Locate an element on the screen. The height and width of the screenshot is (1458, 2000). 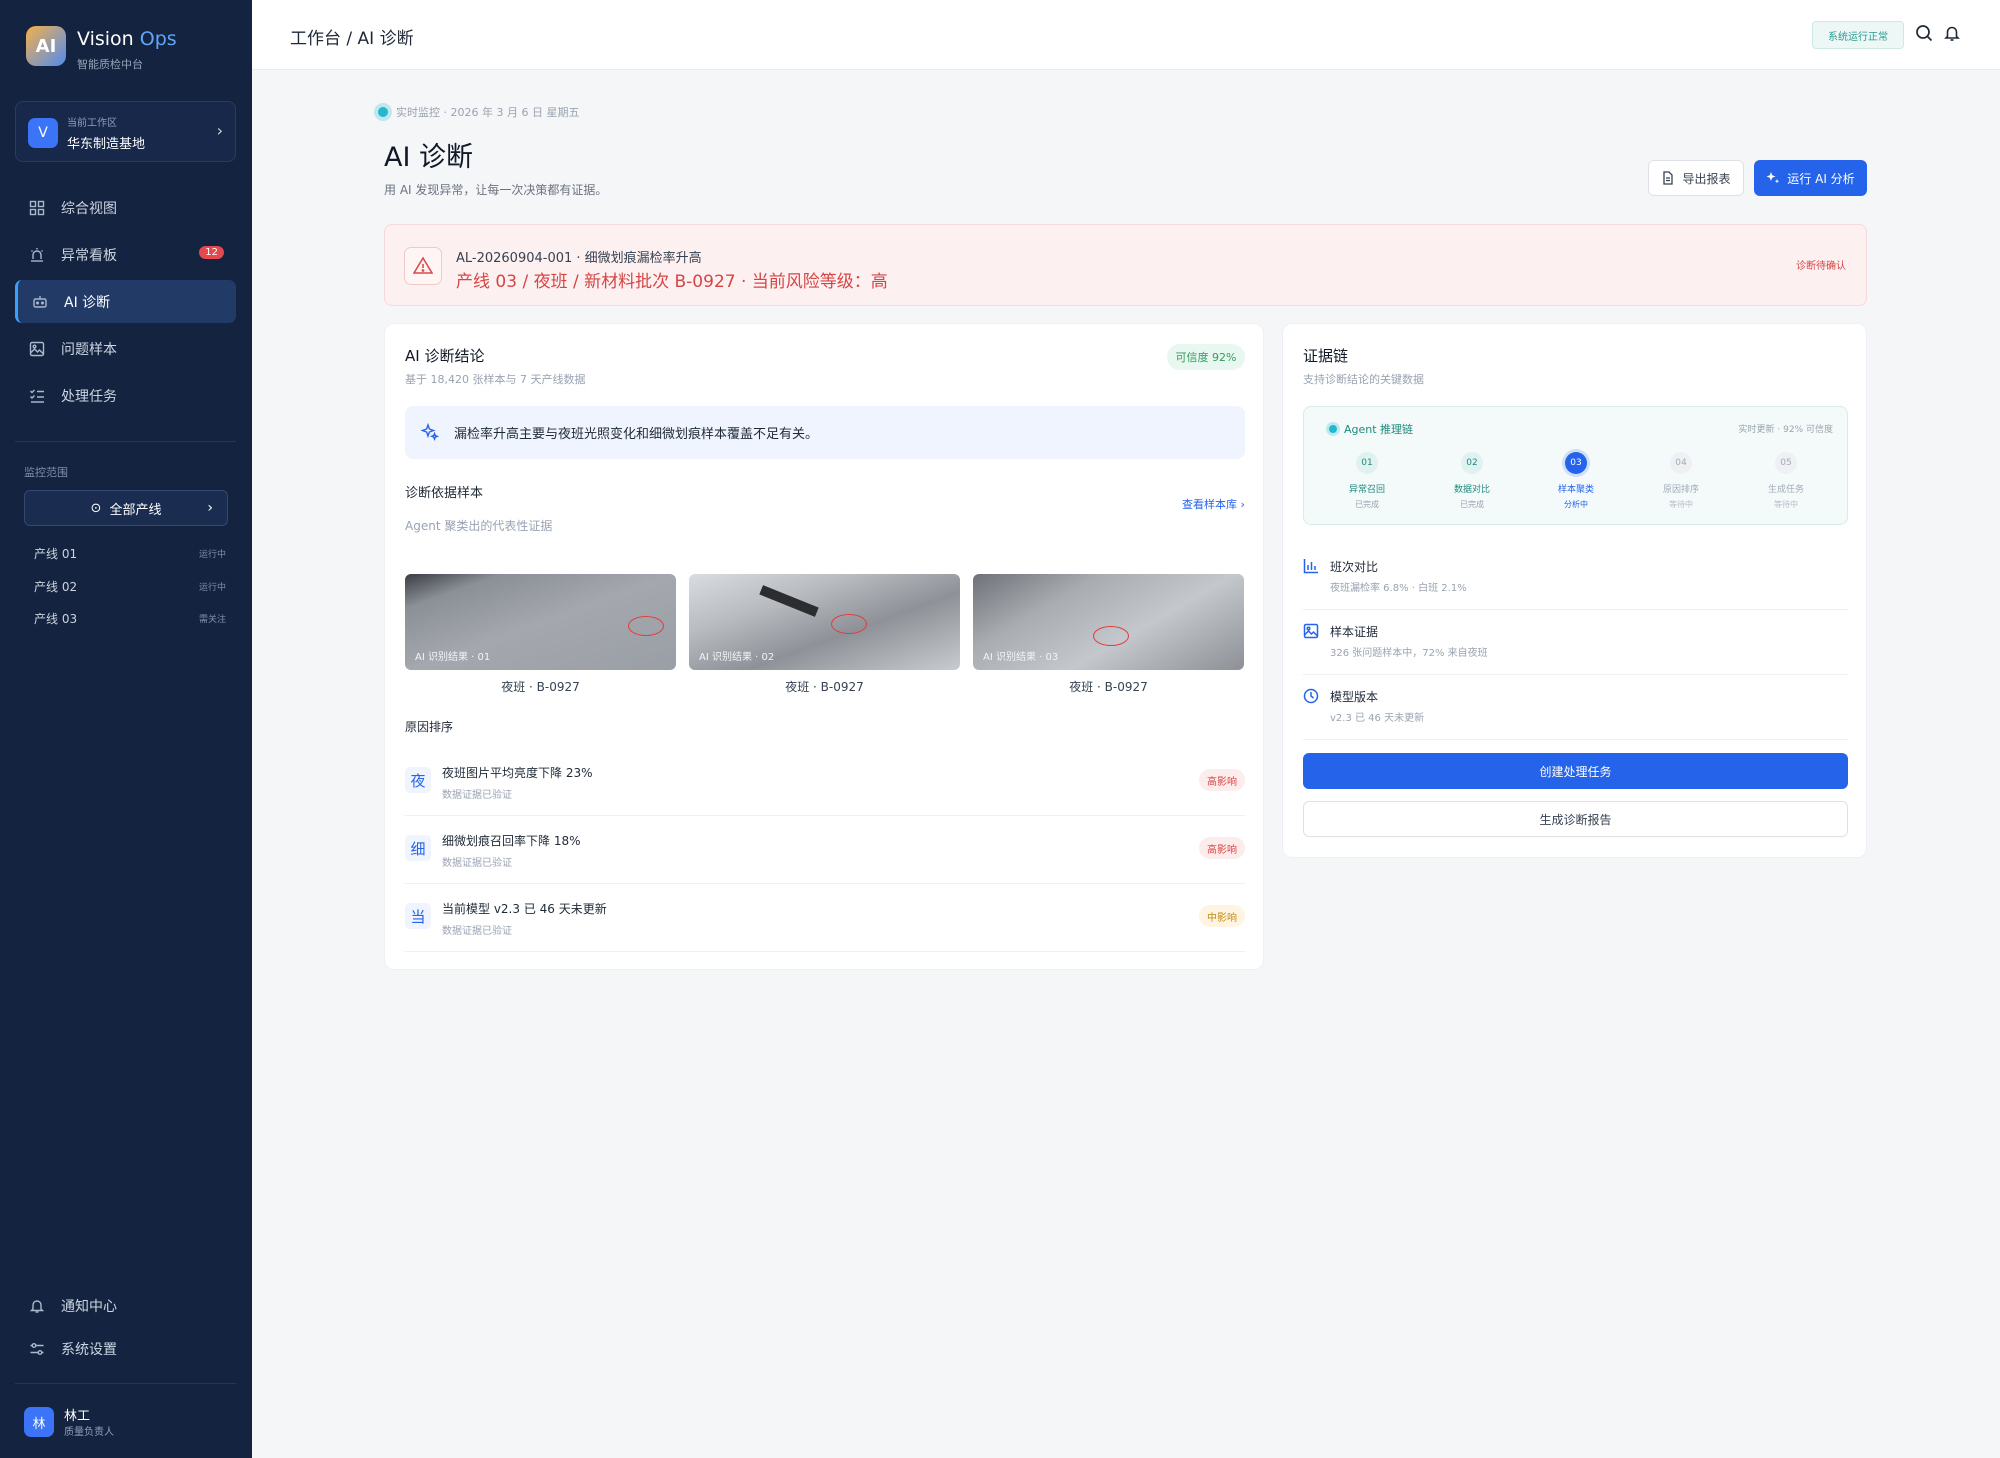
nav-item-anomaly-board: 异常看板 12 is located at coordinates (125, 254).